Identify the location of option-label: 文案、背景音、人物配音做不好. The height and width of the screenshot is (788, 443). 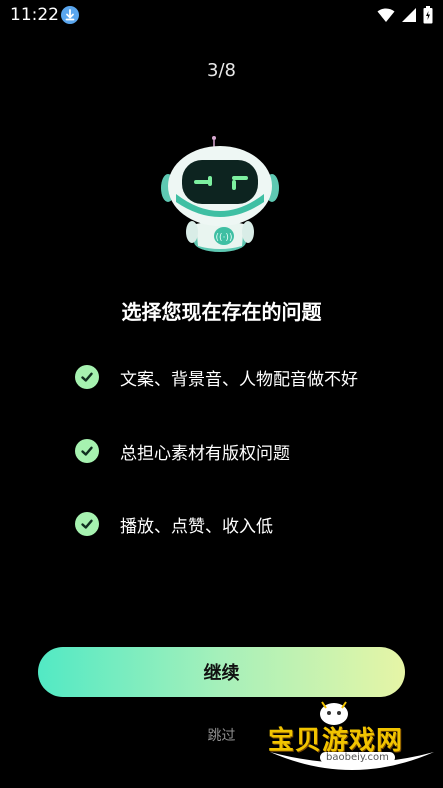
(239, 379).